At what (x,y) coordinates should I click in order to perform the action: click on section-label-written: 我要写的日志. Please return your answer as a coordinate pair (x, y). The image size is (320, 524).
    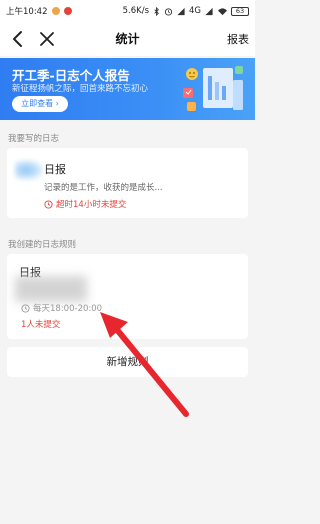
    Looking at the image, I should click on (34, 139).